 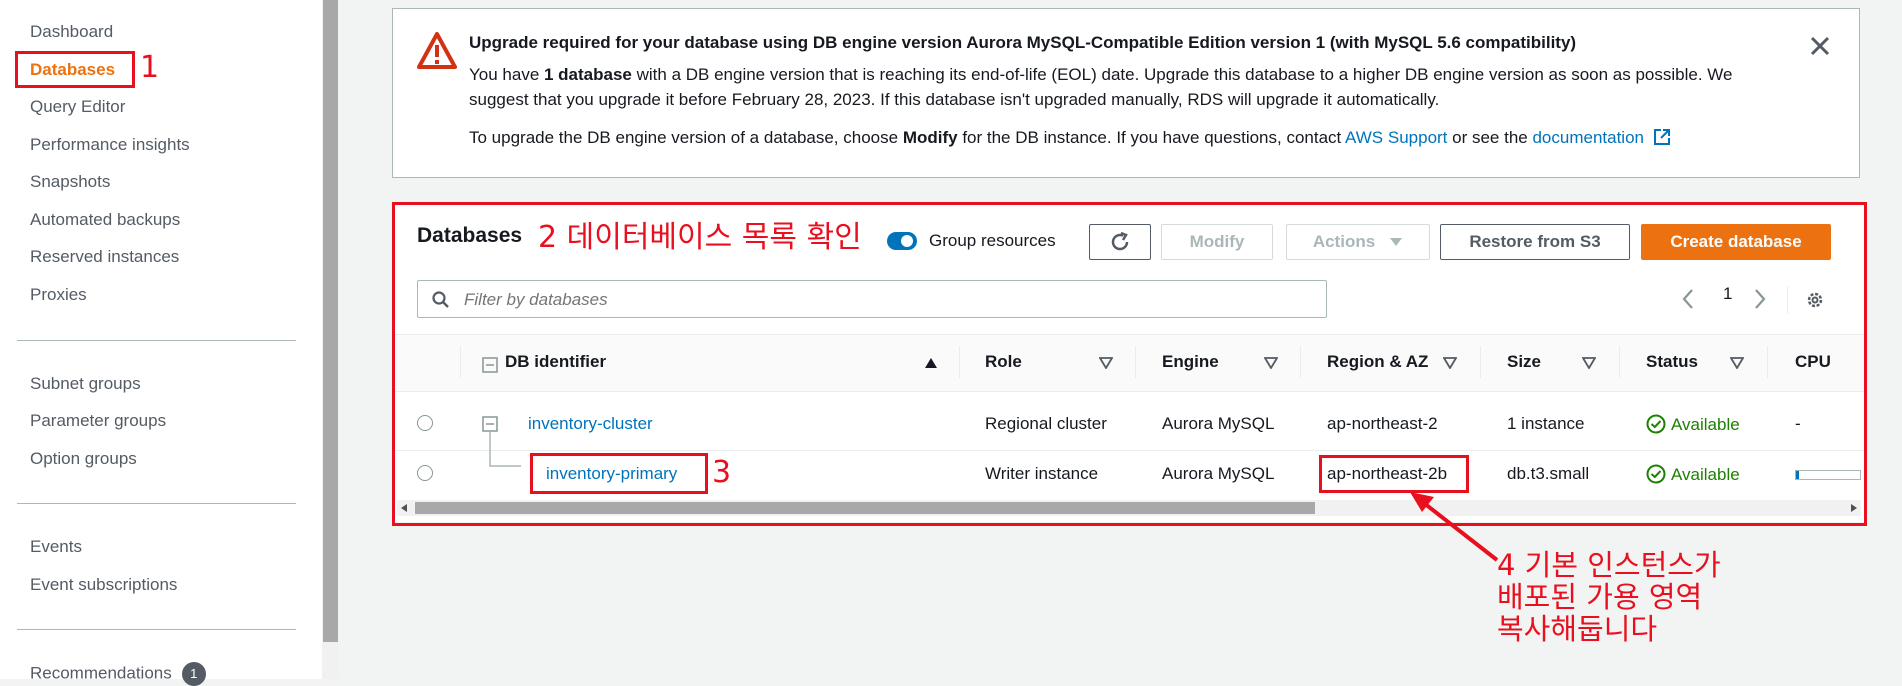 I want to click on group-resources-toggle, so click(x=902, y=241).